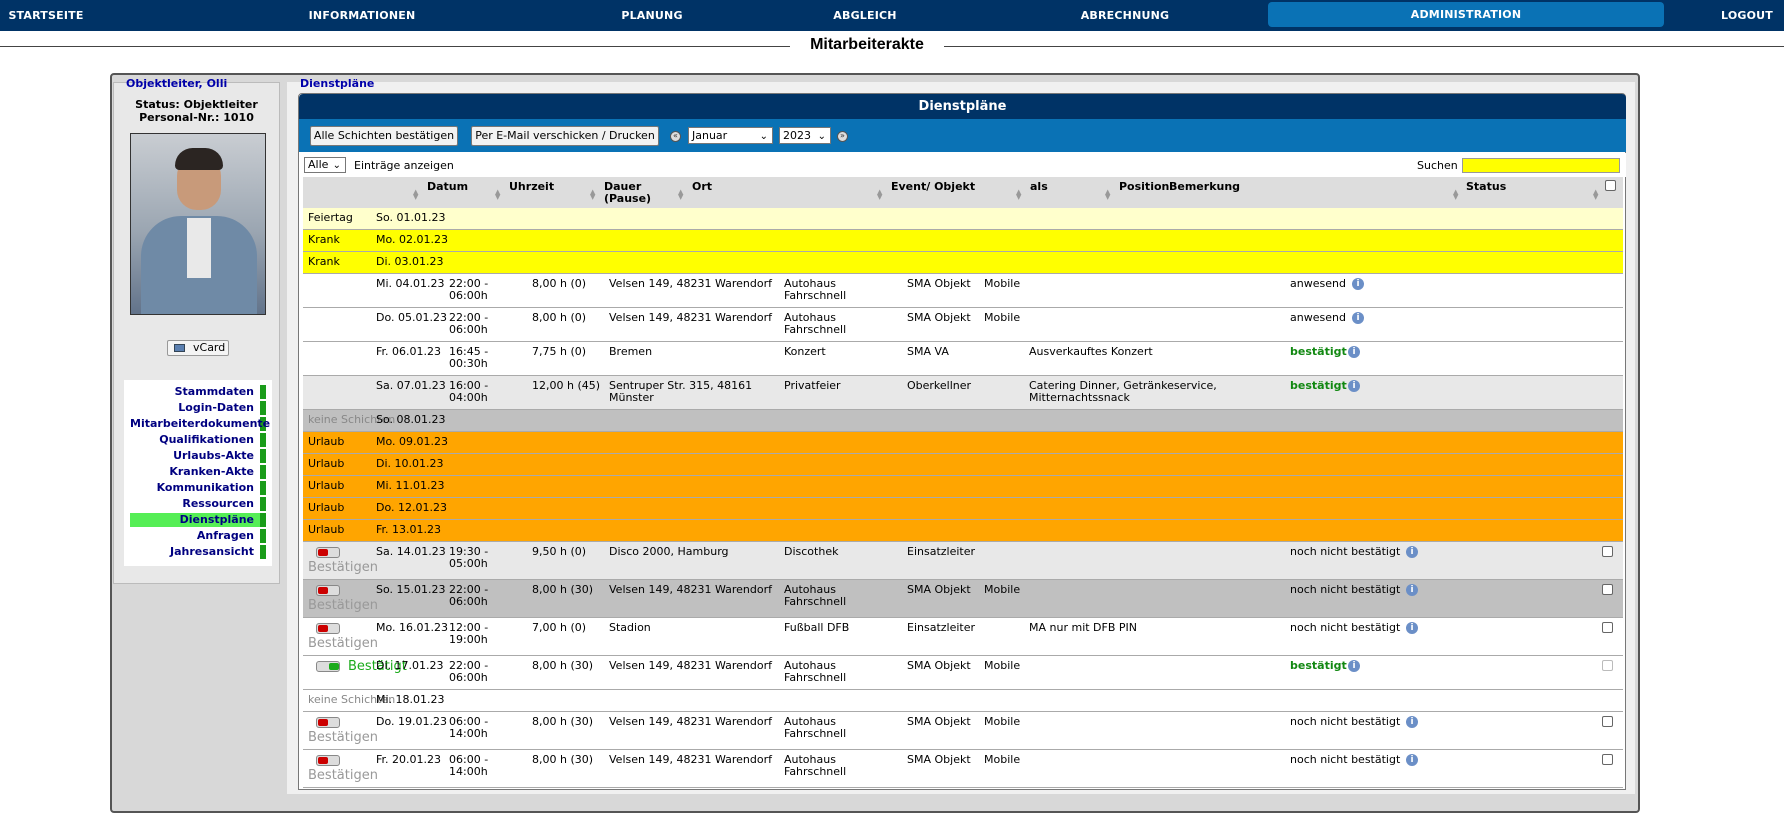 This screenshot has height=813, width=1784. I want to click on year-select: 2023 ⌄, so click(805, 135).